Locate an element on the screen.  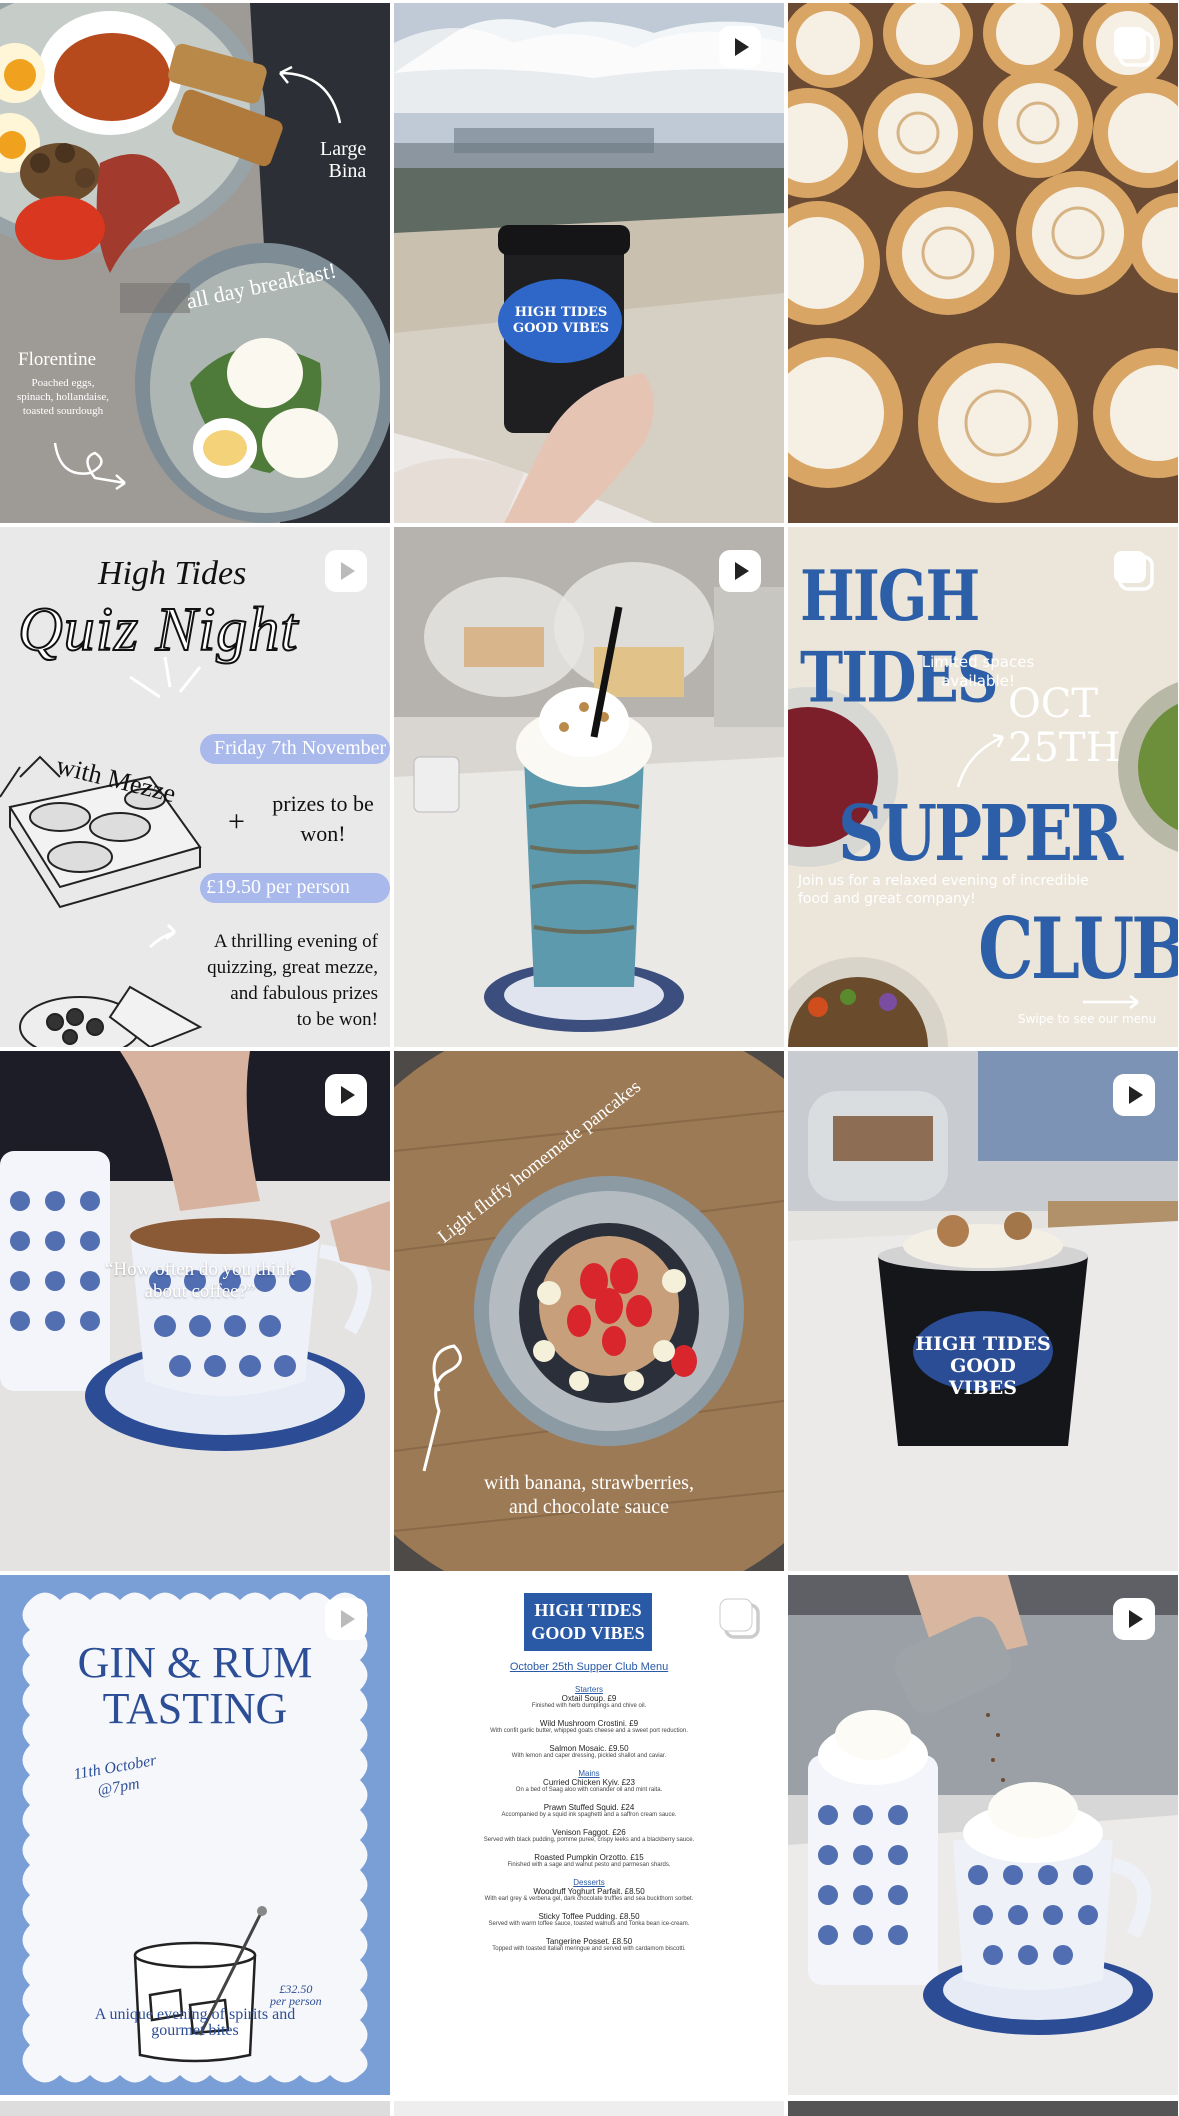
gin-rum-title-line-2: TASTING is located at coordinates (195, 1708).